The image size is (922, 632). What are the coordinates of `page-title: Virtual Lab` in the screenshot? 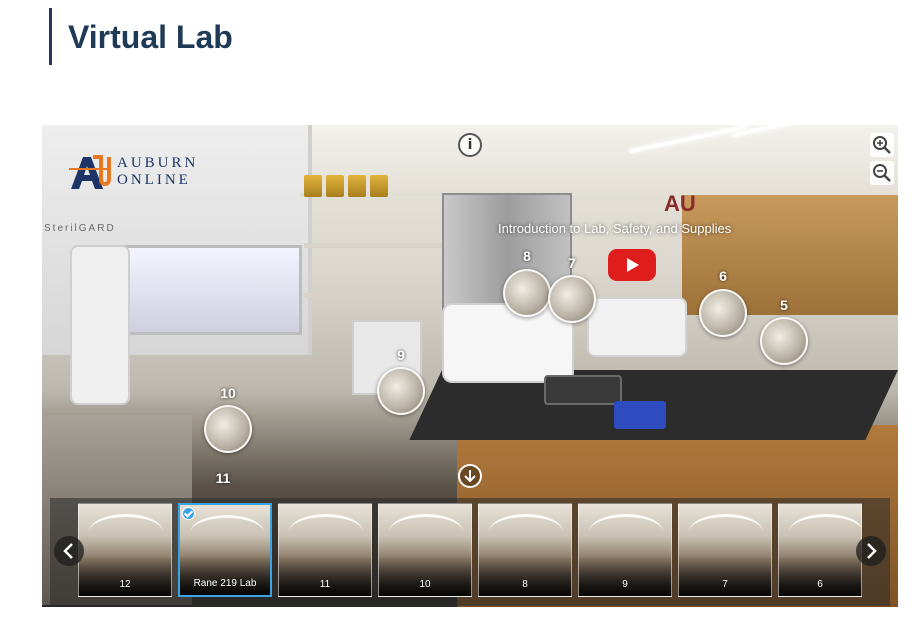 It's located at (150, 37).